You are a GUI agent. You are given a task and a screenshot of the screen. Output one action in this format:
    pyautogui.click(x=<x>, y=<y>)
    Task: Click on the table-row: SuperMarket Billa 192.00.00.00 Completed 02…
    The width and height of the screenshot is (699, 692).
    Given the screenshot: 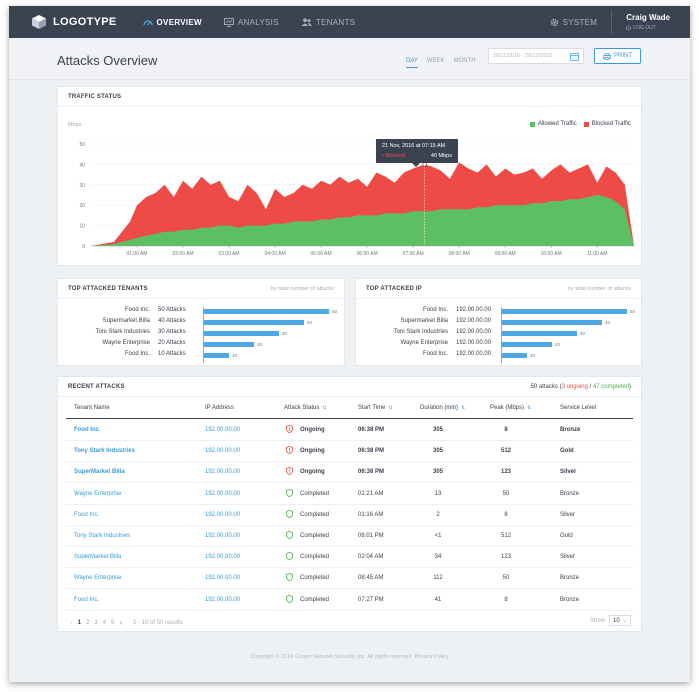 What is the action you would take?
    pyautogui.click(x=349, y=558)
    